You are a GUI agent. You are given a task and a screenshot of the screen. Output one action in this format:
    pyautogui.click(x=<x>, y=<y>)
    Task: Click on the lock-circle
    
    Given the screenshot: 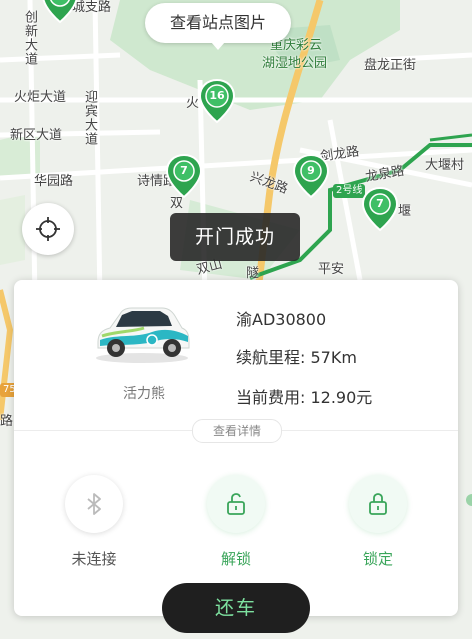 What is the action you would take?
    pyautogui.click(x=378, y=504)
    